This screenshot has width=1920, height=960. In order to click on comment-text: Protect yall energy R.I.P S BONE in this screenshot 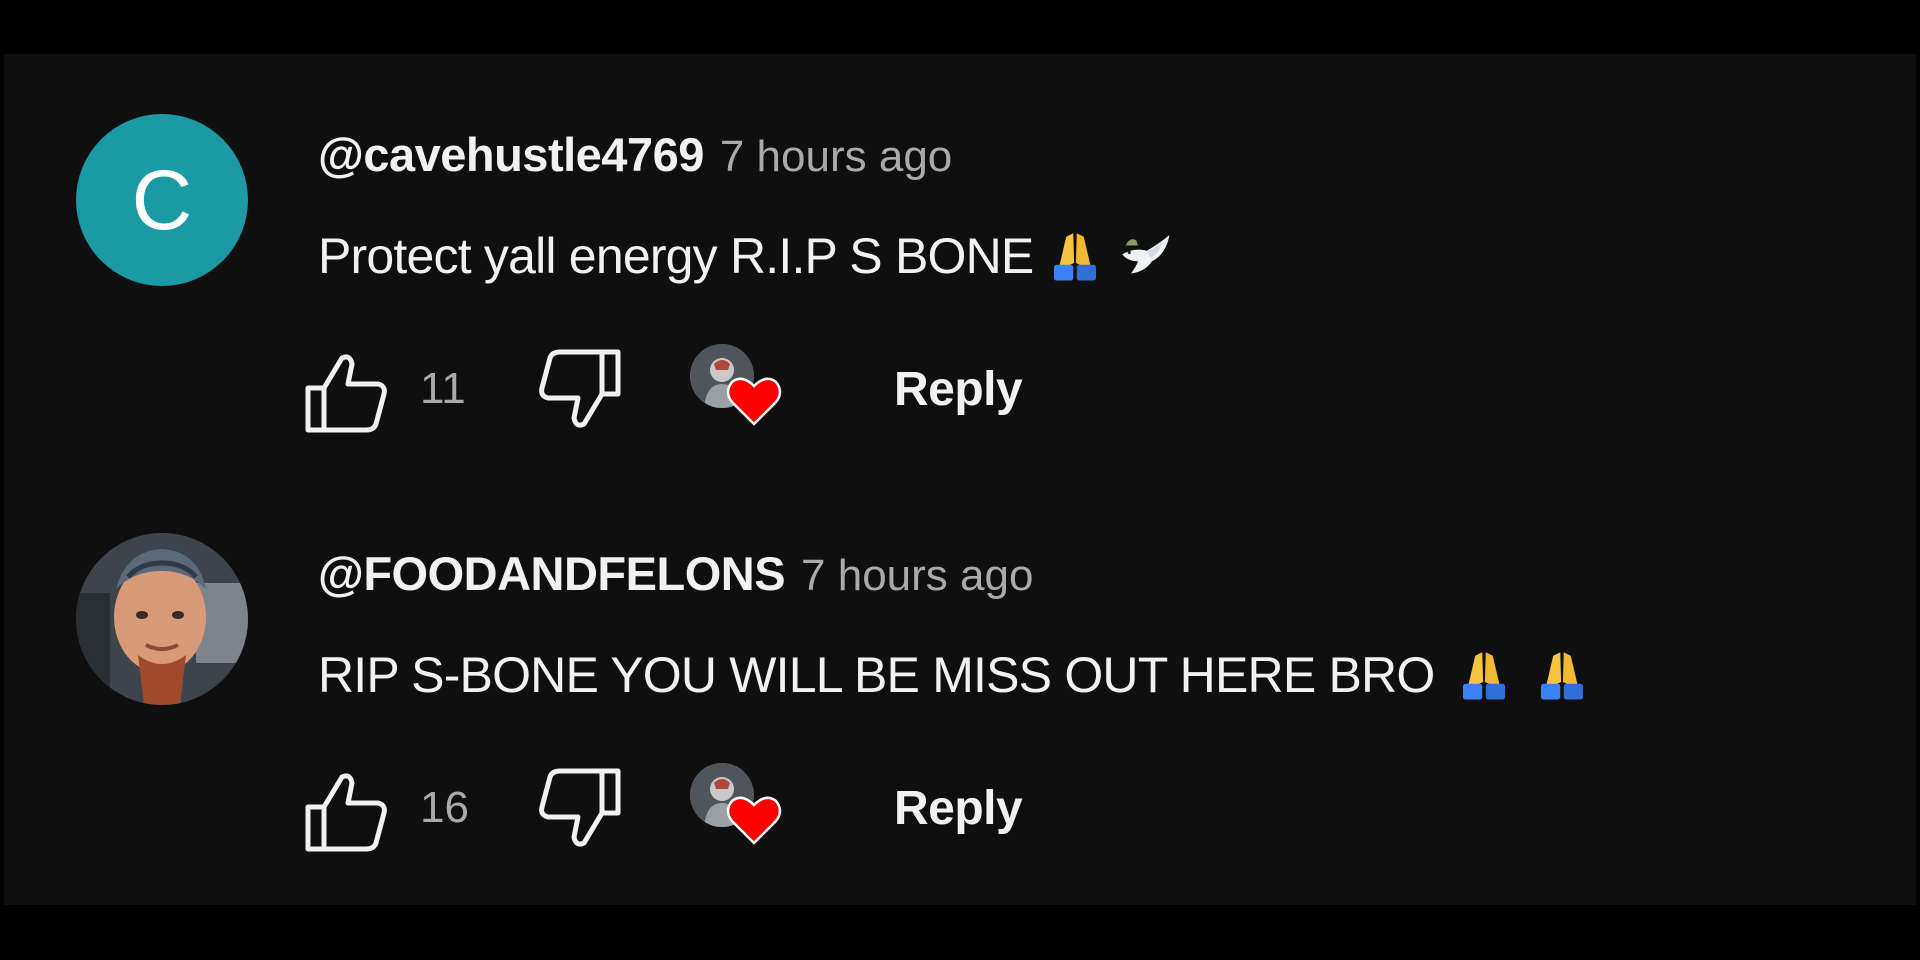, I will do `click(745, 256)`.